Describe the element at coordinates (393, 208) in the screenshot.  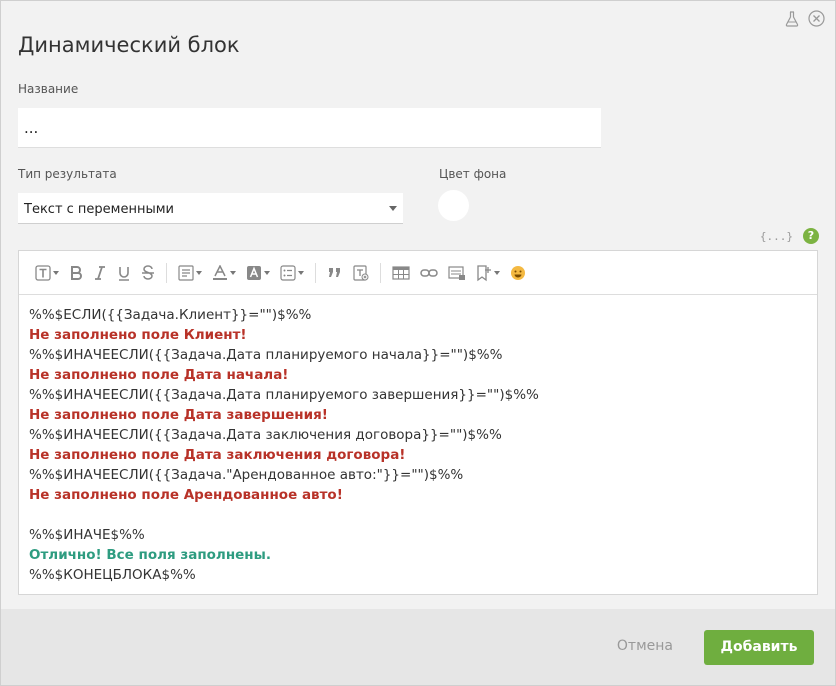
I see `chevron-down-icon` at that location.